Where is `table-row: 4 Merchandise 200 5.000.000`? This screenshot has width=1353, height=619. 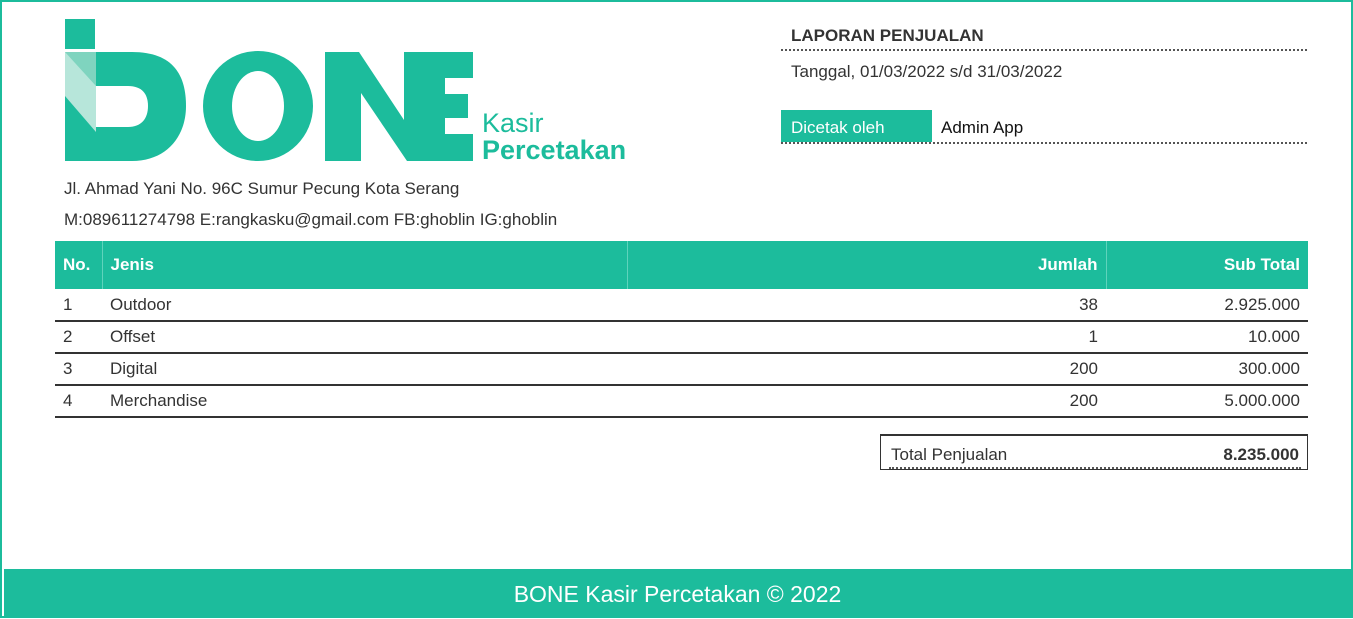 table-row: 4 Merchandise 200 5.000.000 is located at coordinates (681, 401).